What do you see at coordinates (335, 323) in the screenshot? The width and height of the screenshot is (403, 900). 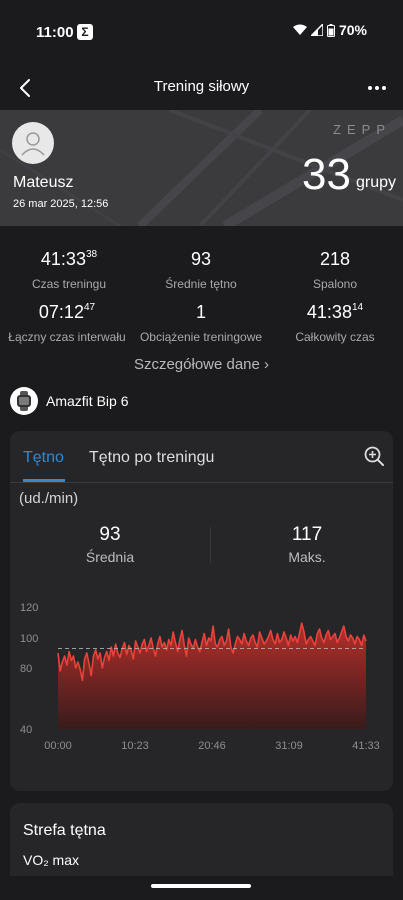 I see `stat-total-time: 41:3814 Całkowity czas` at bounding box center [335, 323].